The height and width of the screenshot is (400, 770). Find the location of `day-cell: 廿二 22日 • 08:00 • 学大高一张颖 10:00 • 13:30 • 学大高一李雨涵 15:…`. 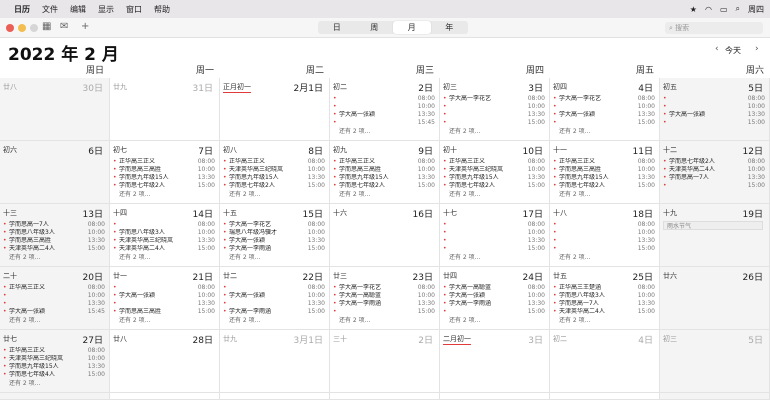

day-cell: 廿二 22日 • 08:00 • 学大高一张颖 10:00 • 13:30 • 学大高一李雨涵 15:… is located at coordinates (275, 298).